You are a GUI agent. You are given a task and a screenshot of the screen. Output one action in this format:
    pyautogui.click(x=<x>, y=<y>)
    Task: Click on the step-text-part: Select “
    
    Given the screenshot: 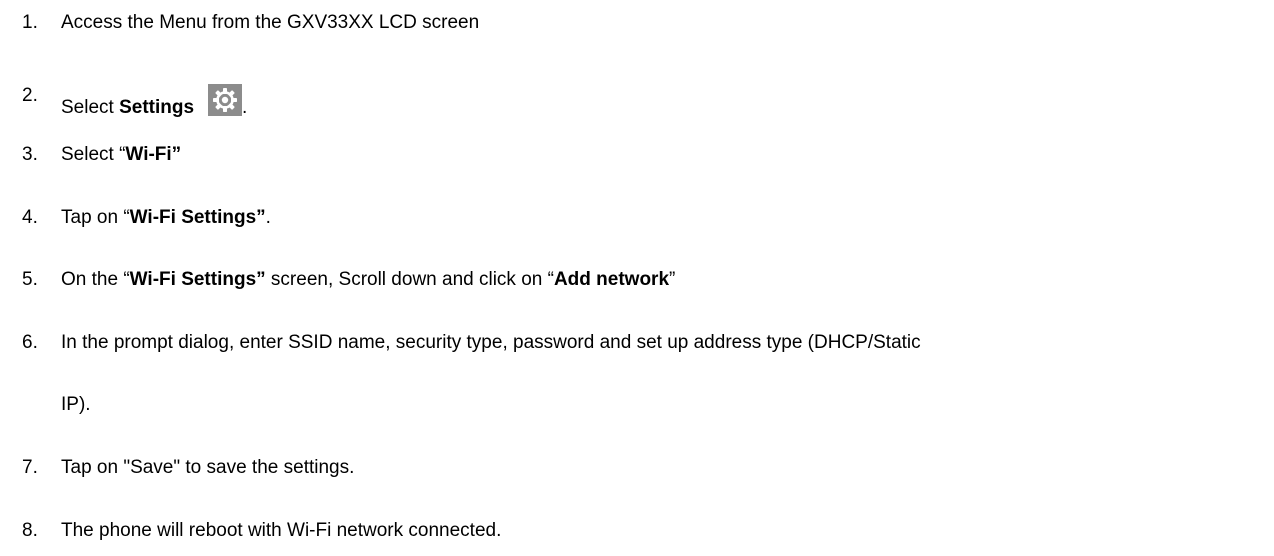 What is the action you would take?
    pyautogui.click(x=93, y=154)
    